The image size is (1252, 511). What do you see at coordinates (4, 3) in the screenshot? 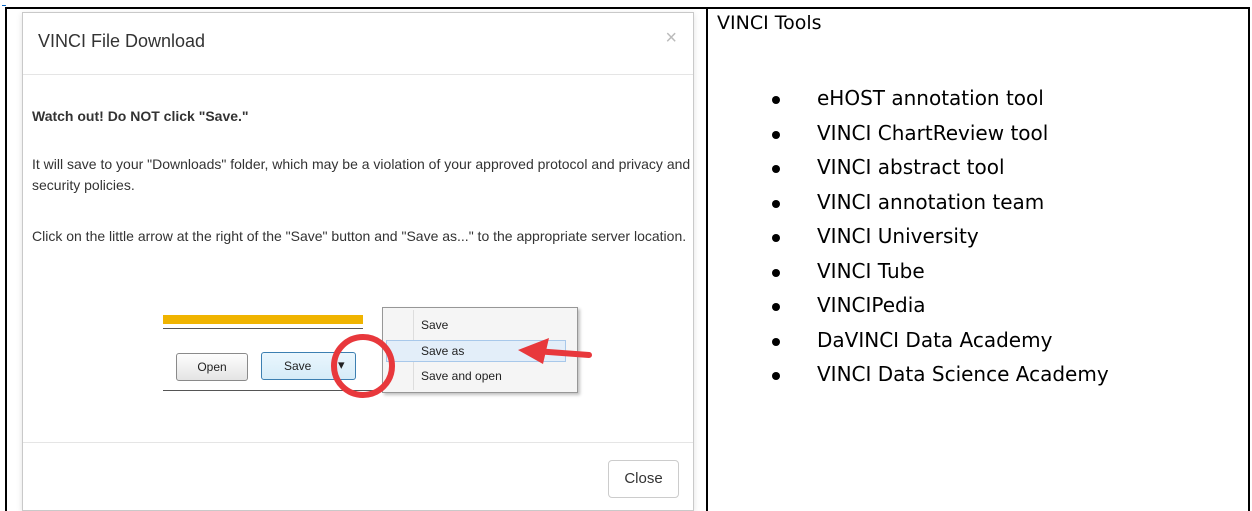
I see `partial-link-text` at bounding box center [4, 3].